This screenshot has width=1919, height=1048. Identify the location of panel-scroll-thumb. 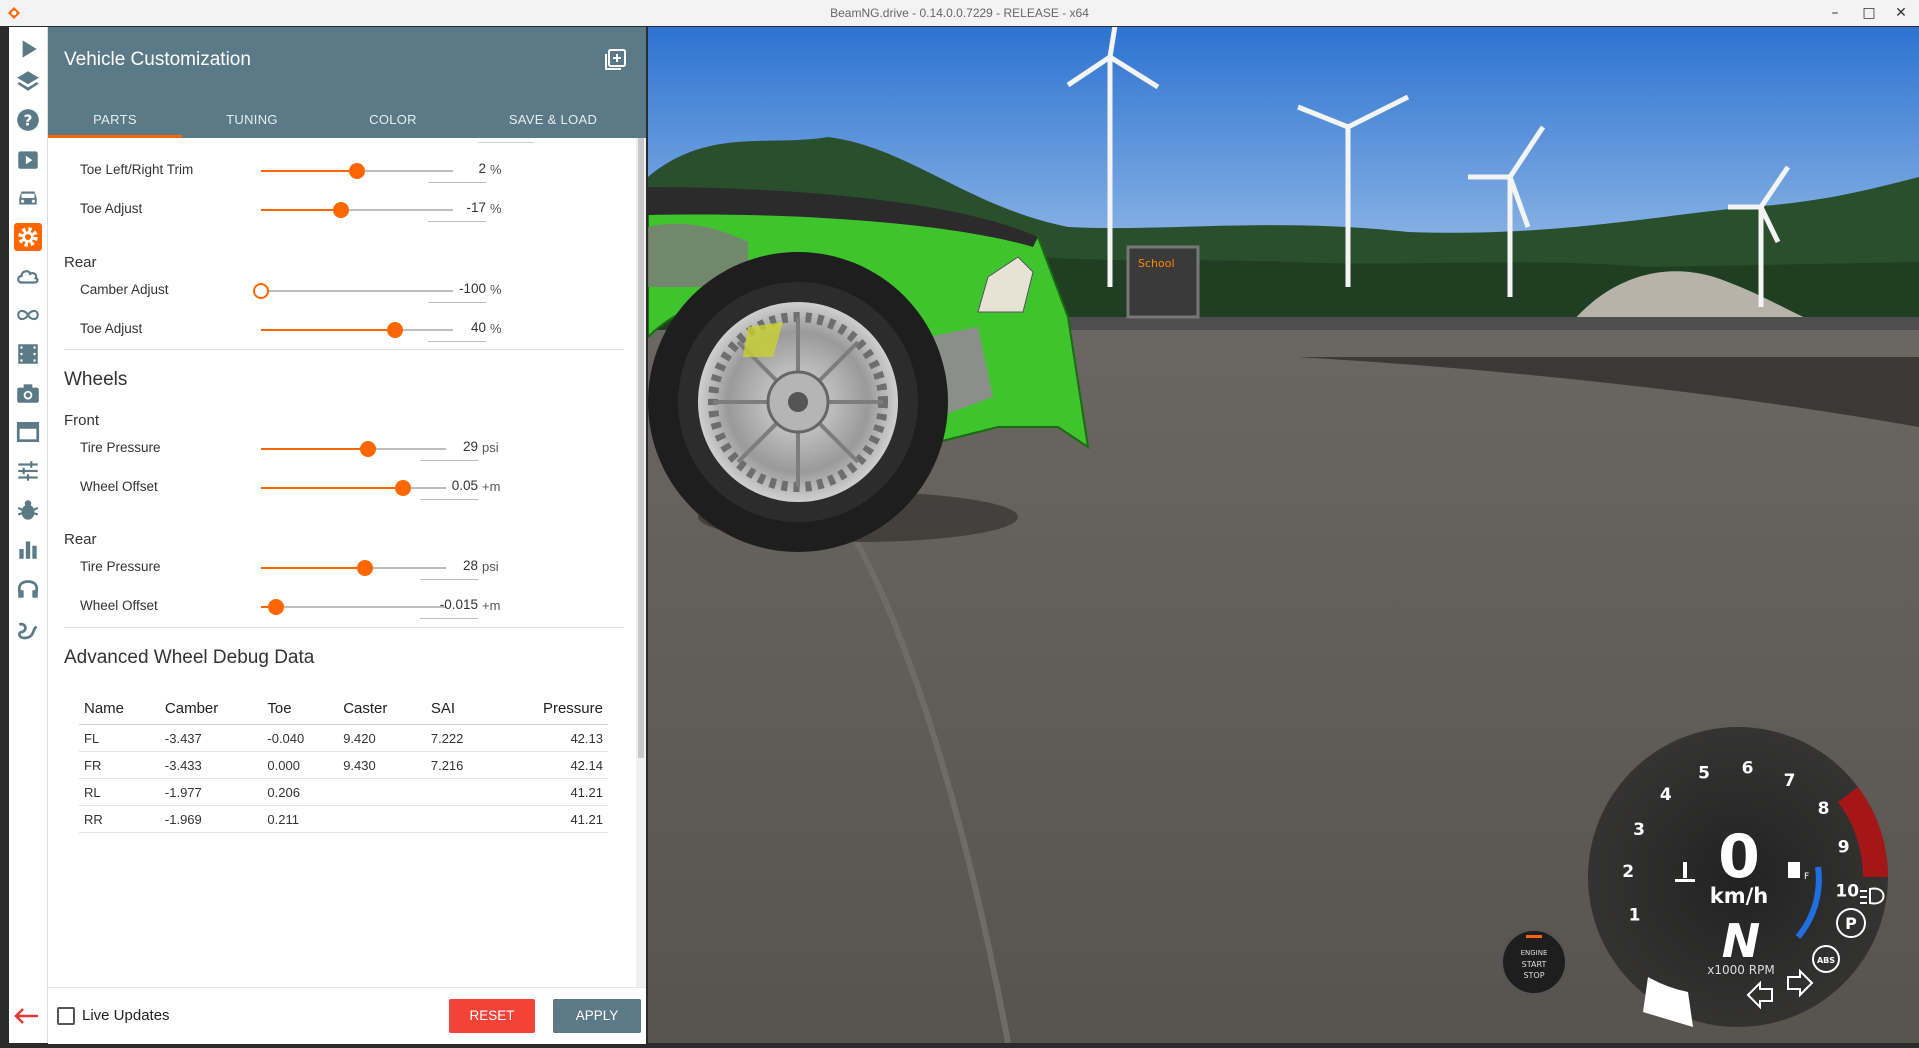
(641, 448).